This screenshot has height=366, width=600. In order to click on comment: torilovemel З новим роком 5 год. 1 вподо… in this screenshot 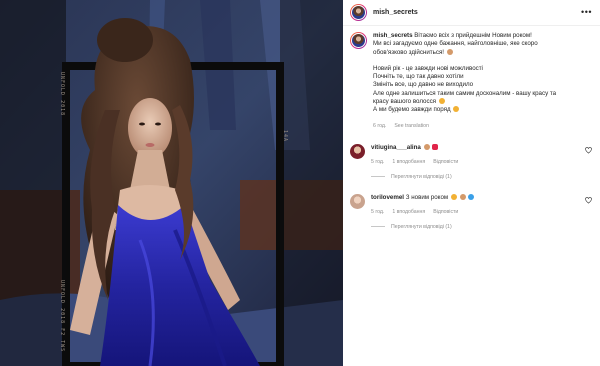, I will do `click(471, 204)`.